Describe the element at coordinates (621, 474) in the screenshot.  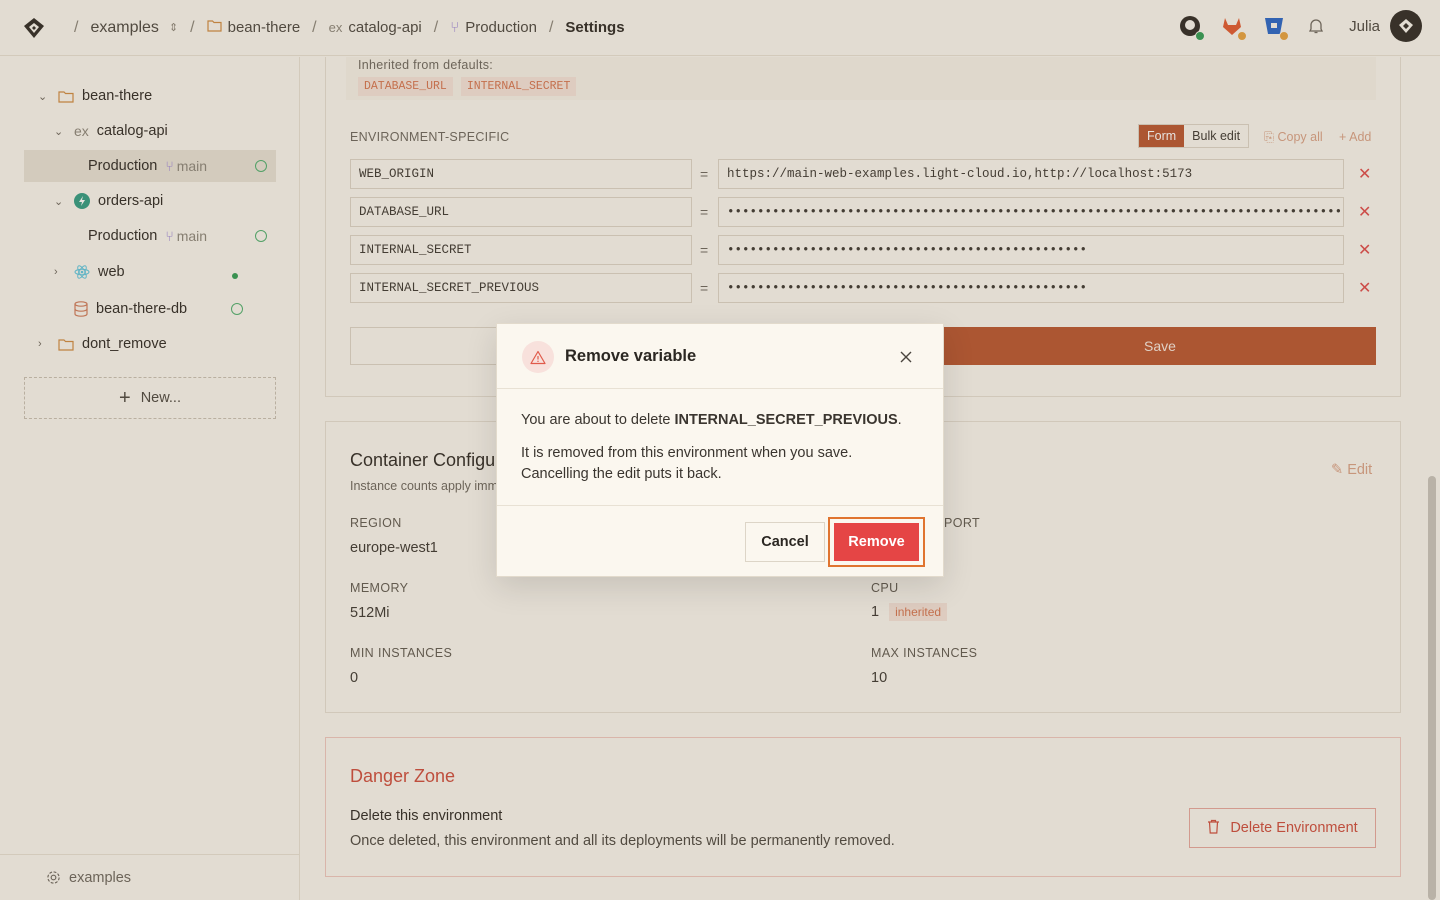
I see `dialog-note-line2: Cancelling the edit puts it back.` at that location.